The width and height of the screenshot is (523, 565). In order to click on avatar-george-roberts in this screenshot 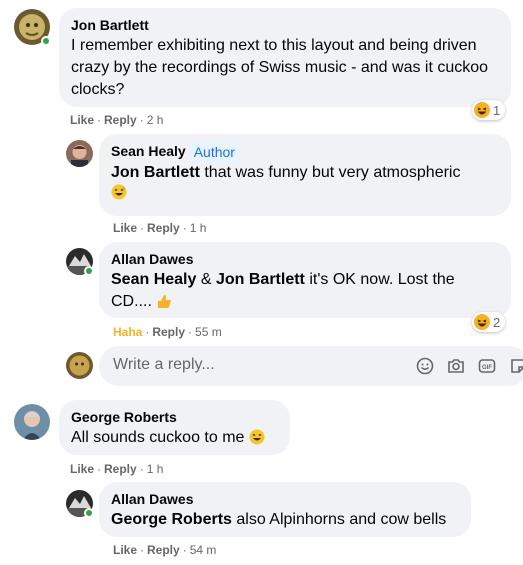, I will do `click(32, 422)`.